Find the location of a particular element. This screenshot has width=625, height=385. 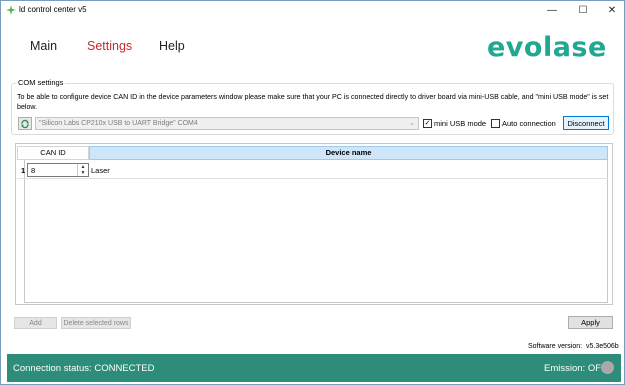

row-divider is located at coordinates (312, 178).